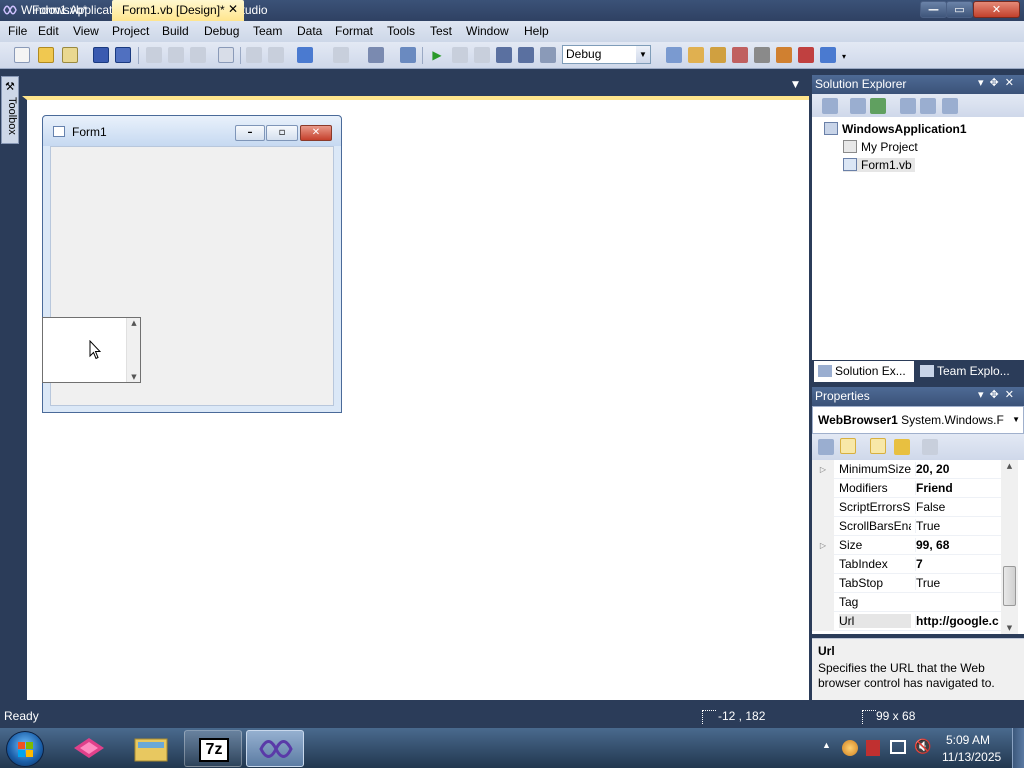 The width and height of the screenshot is (1024, 768). What do you see at coordinates (968, 740) in the screenshot?
I see `clock-time: 5:09 AM` at bounding box center [968, 740].